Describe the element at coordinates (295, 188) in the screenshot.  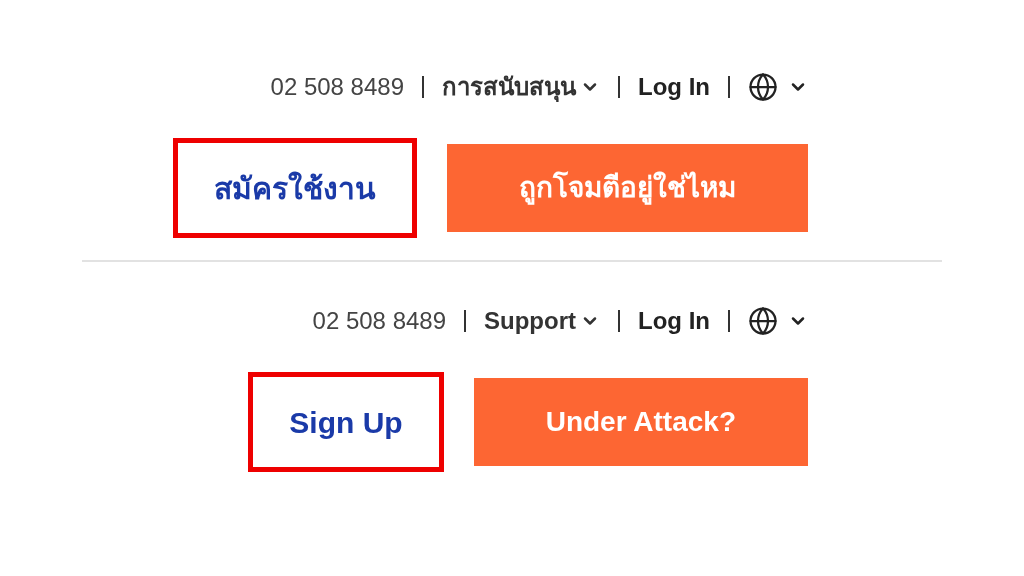
I see `signup-button: สมัครใช้งาน` at that location.